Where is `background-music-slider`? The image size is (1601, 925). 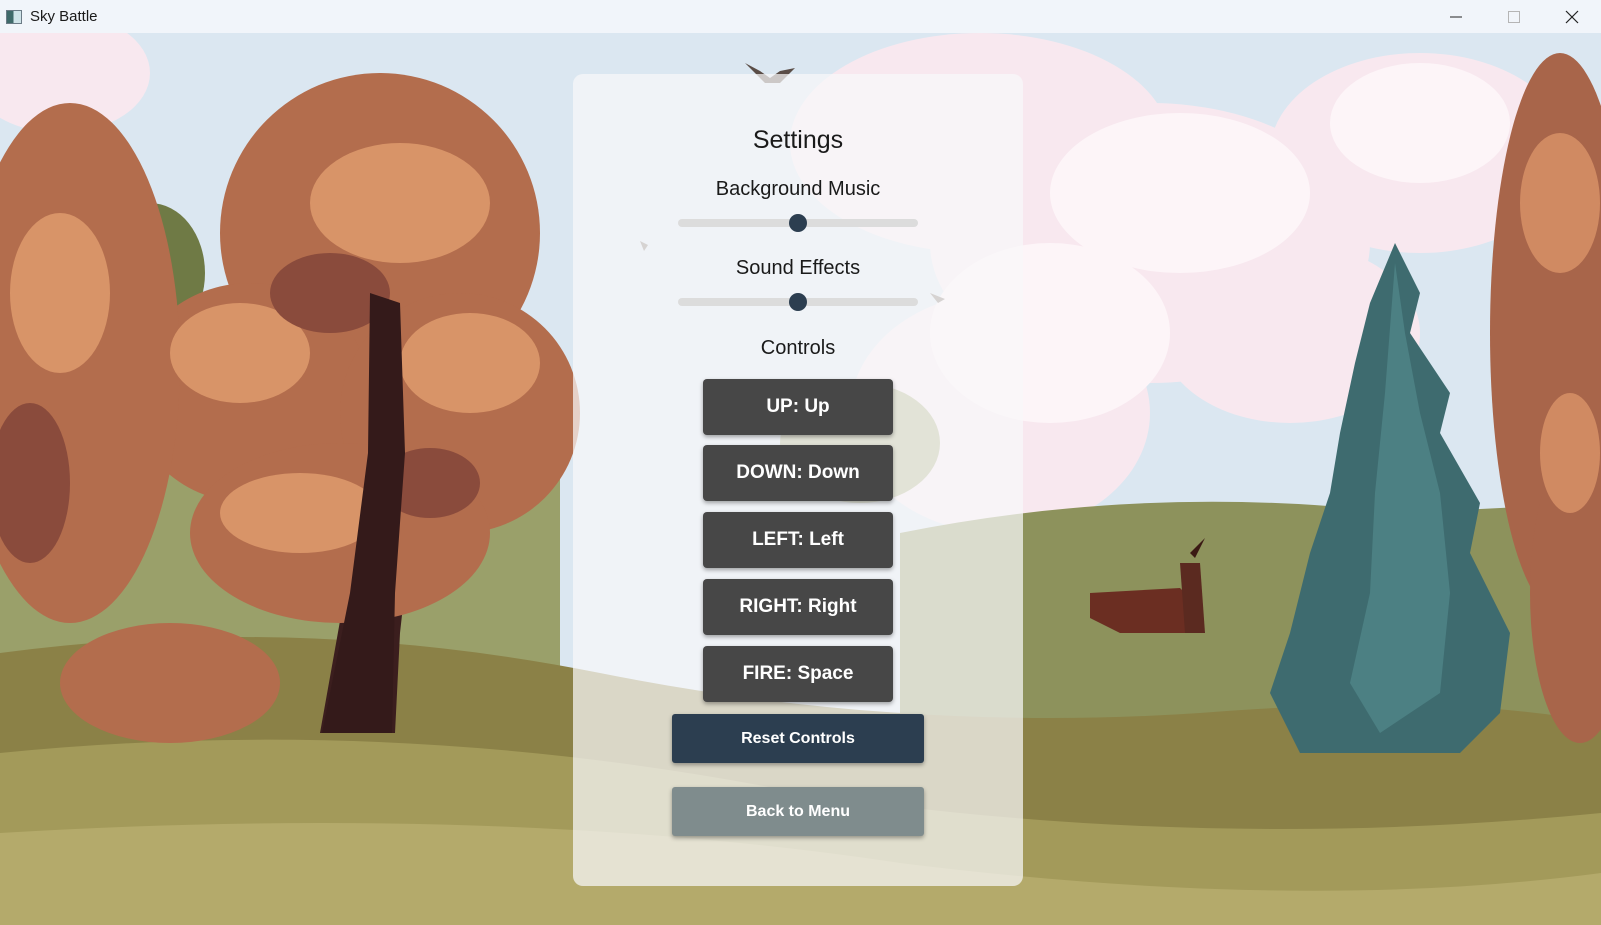
background-music-slider is located at coordinates (798, 223).